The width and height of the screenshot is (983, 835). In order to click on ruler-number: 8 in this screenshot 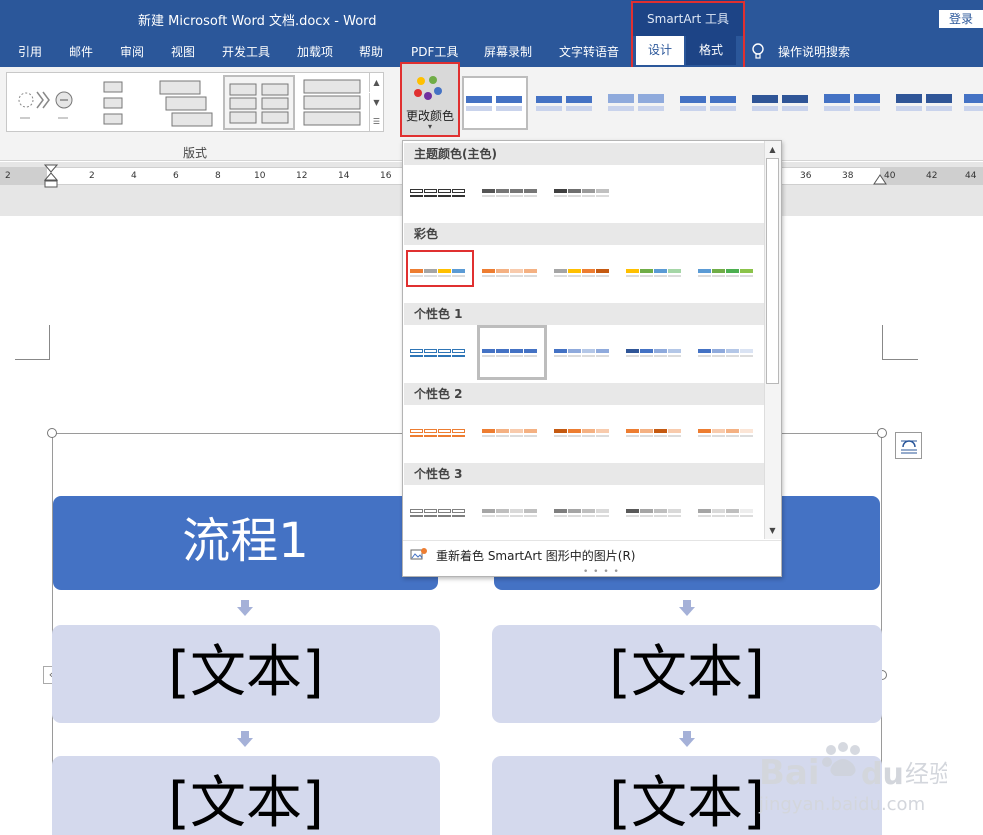, I will do `click(218, 176)`.